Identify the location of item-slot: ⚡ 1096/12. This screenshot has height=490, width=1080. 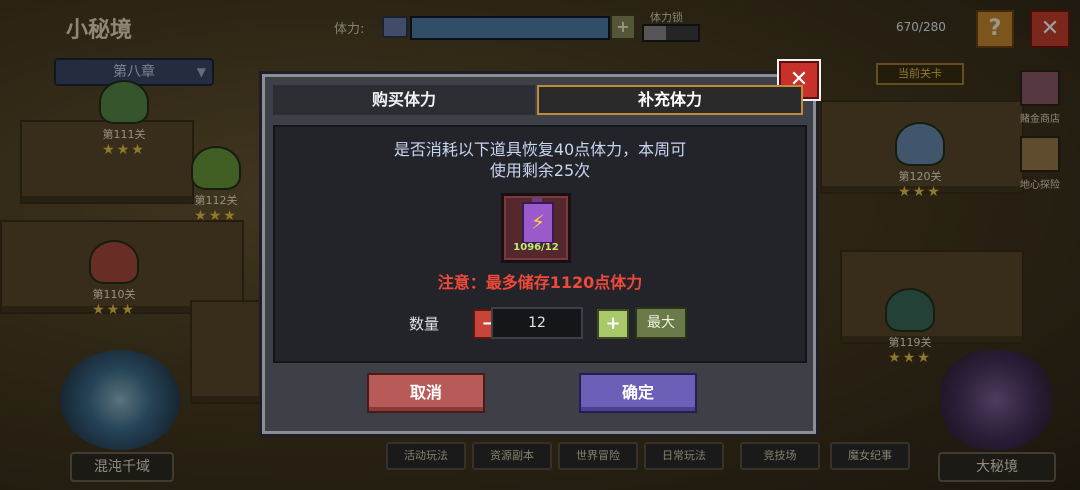
(536, 228).